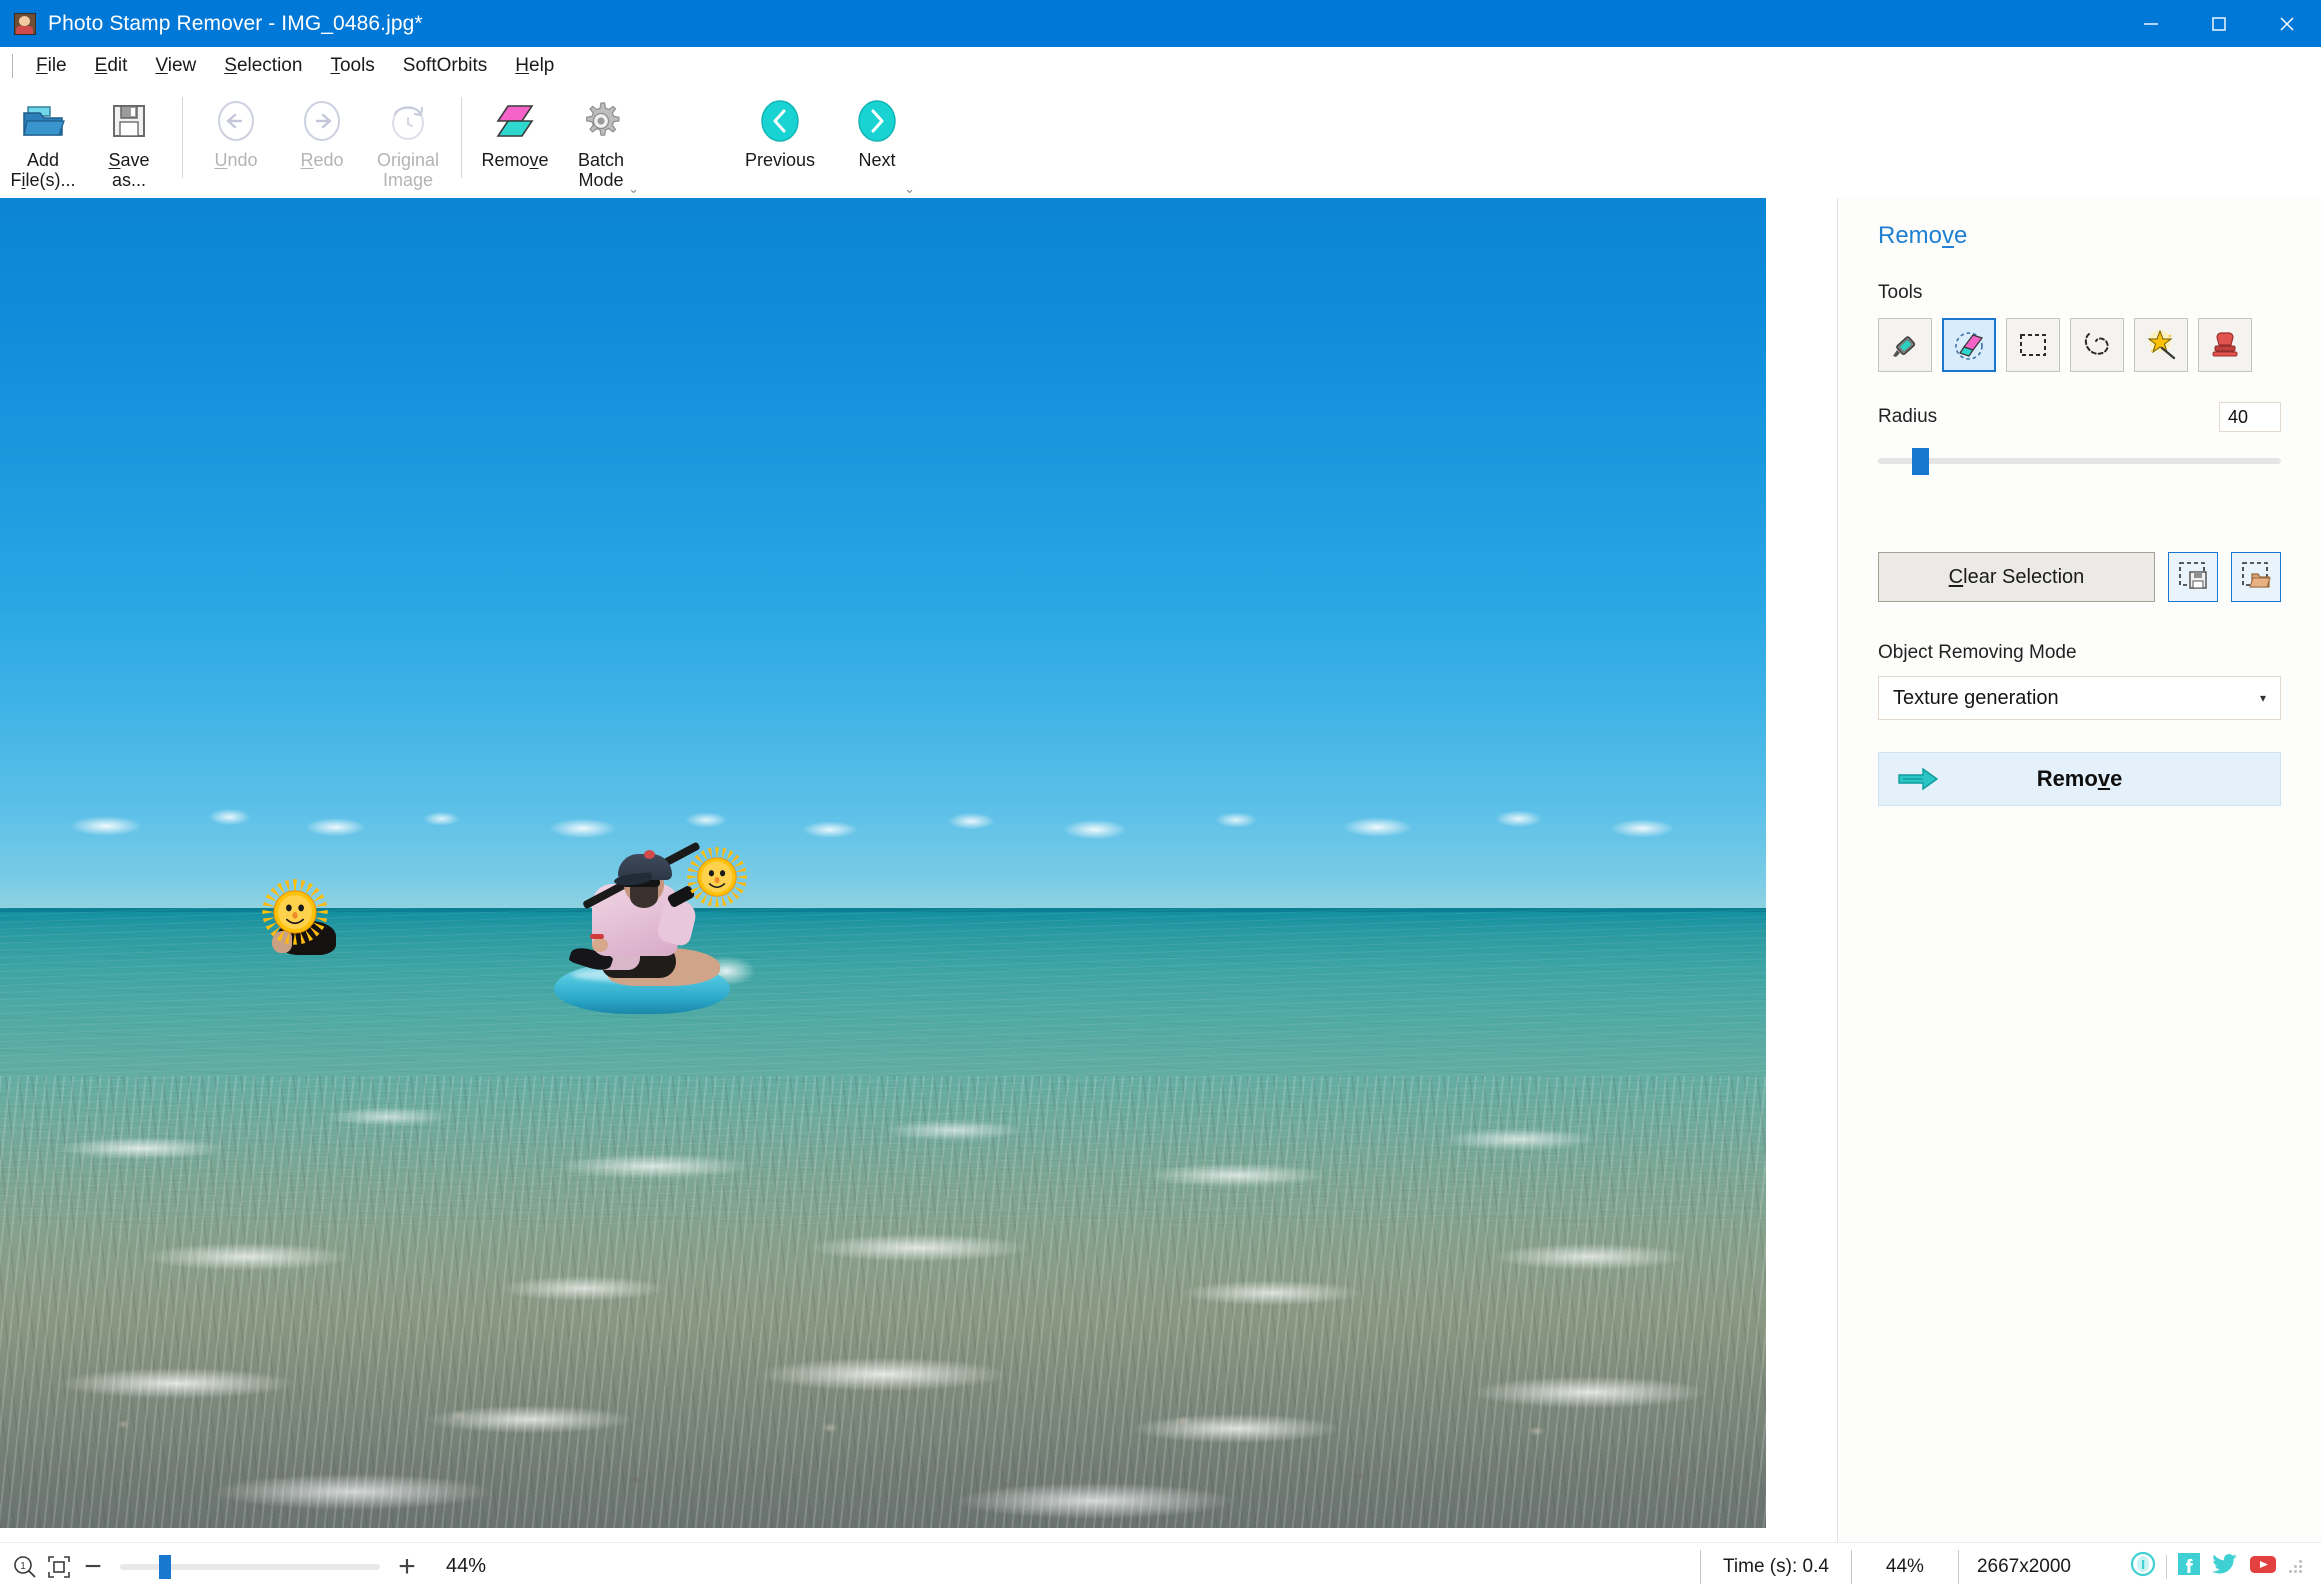  Describe the element at coordinates (2287, 23) in the screenshot. I see `close-button` at that location.